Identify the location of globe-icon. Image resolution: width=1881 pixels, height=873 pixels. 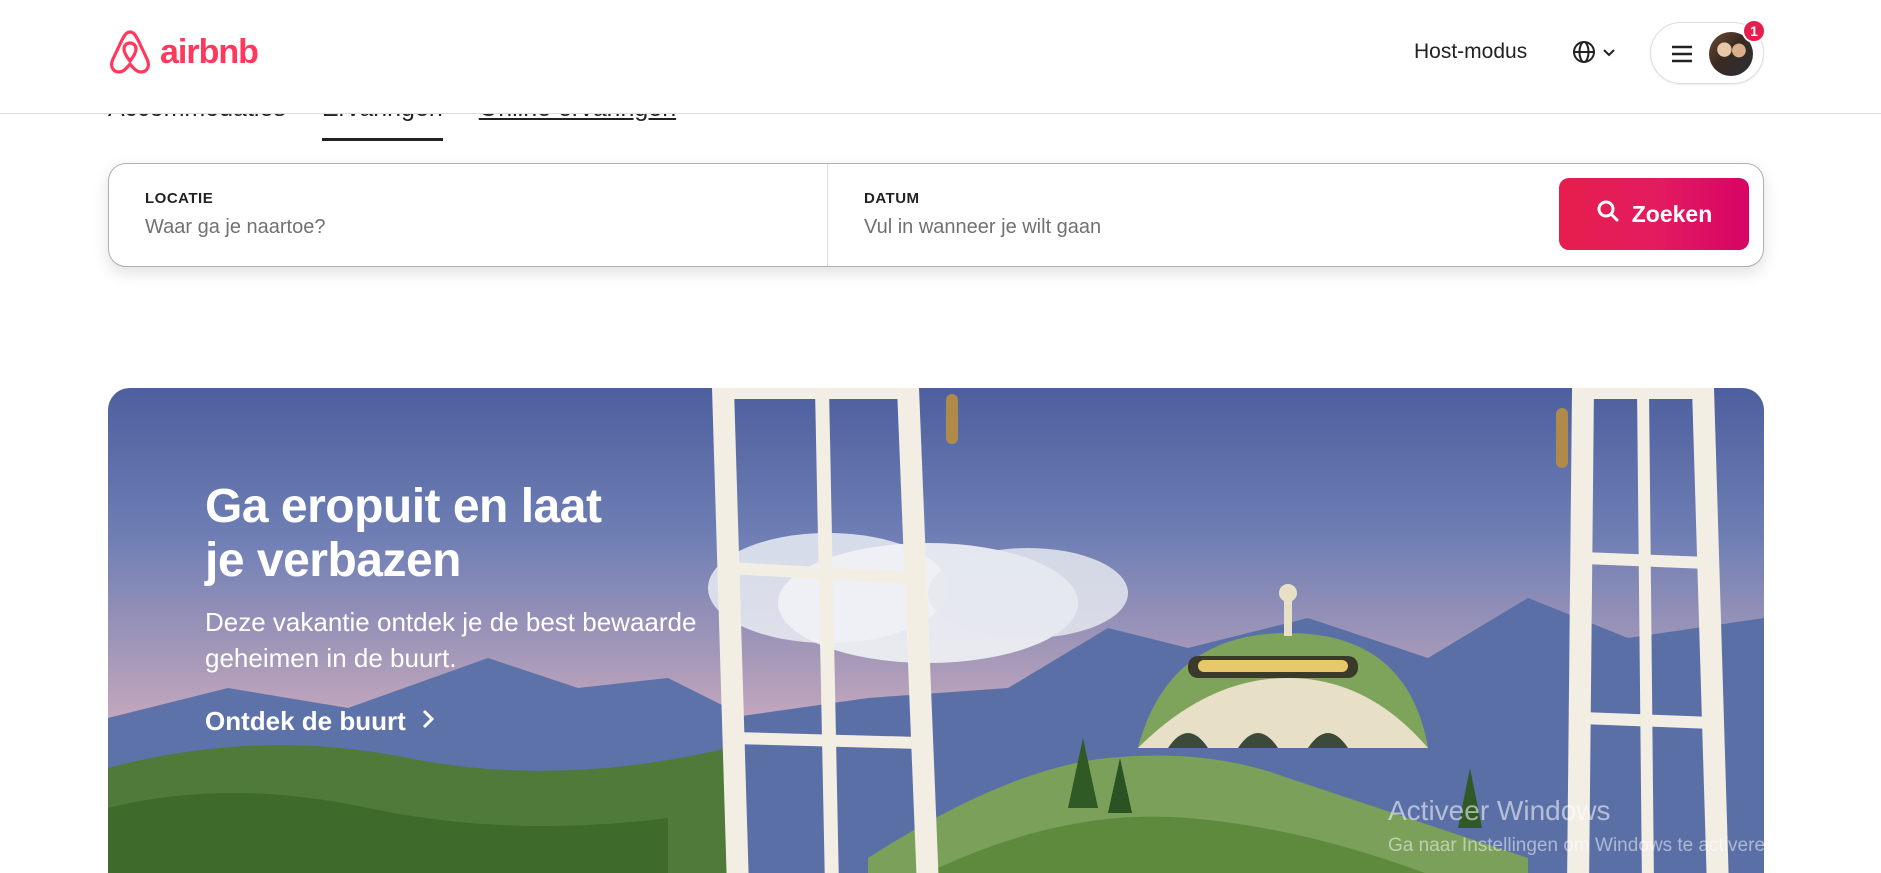
(1584, 54).